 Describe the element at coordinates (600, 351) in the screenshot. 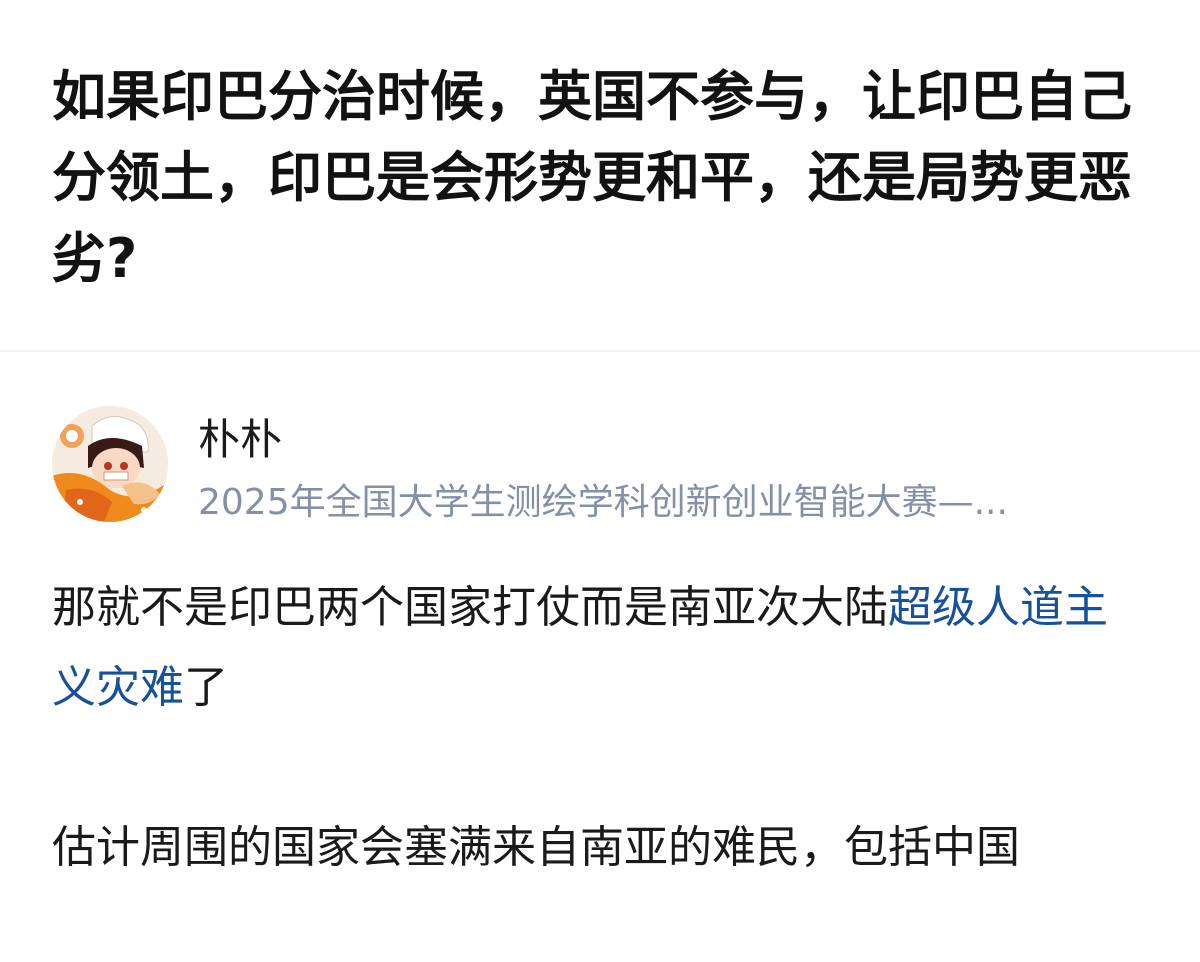

I see `divider` at that location.